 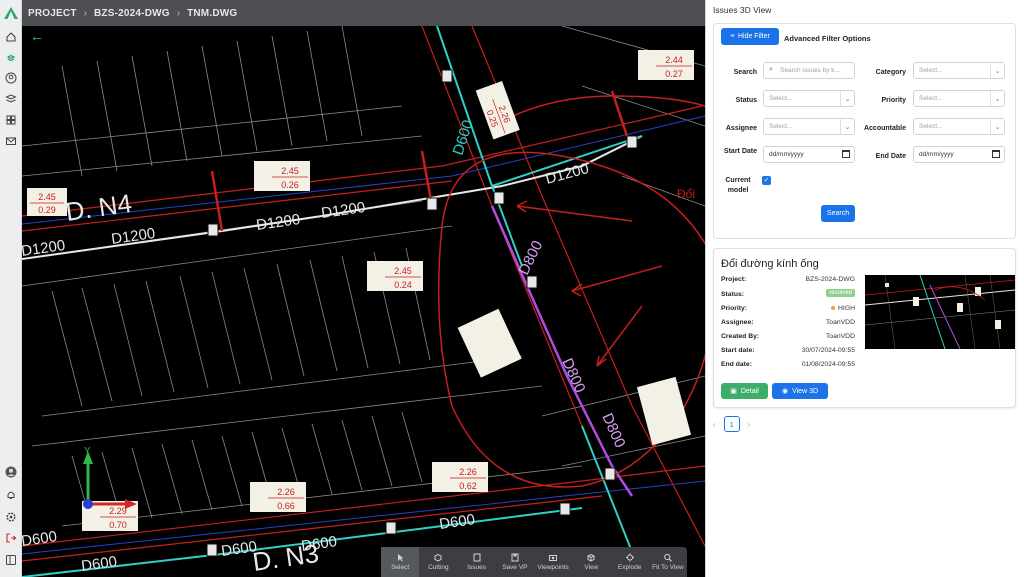 I want to click on cursor-icon, so click(x=401, y=558).